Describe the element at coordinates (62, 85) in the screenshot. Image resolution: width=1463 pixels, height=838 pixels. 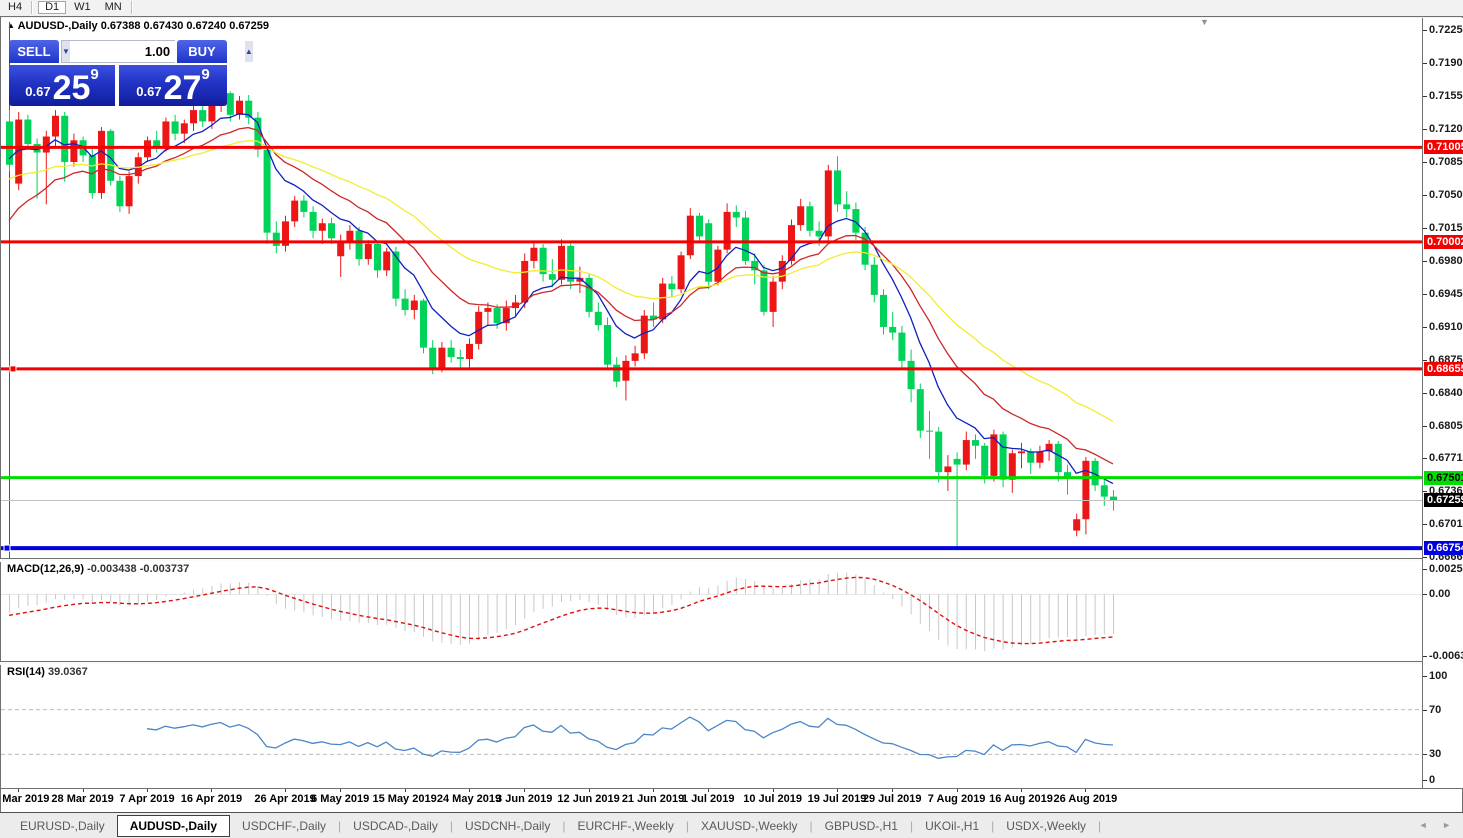
I see `sell-price-display: 0.67 25 9` at that location.